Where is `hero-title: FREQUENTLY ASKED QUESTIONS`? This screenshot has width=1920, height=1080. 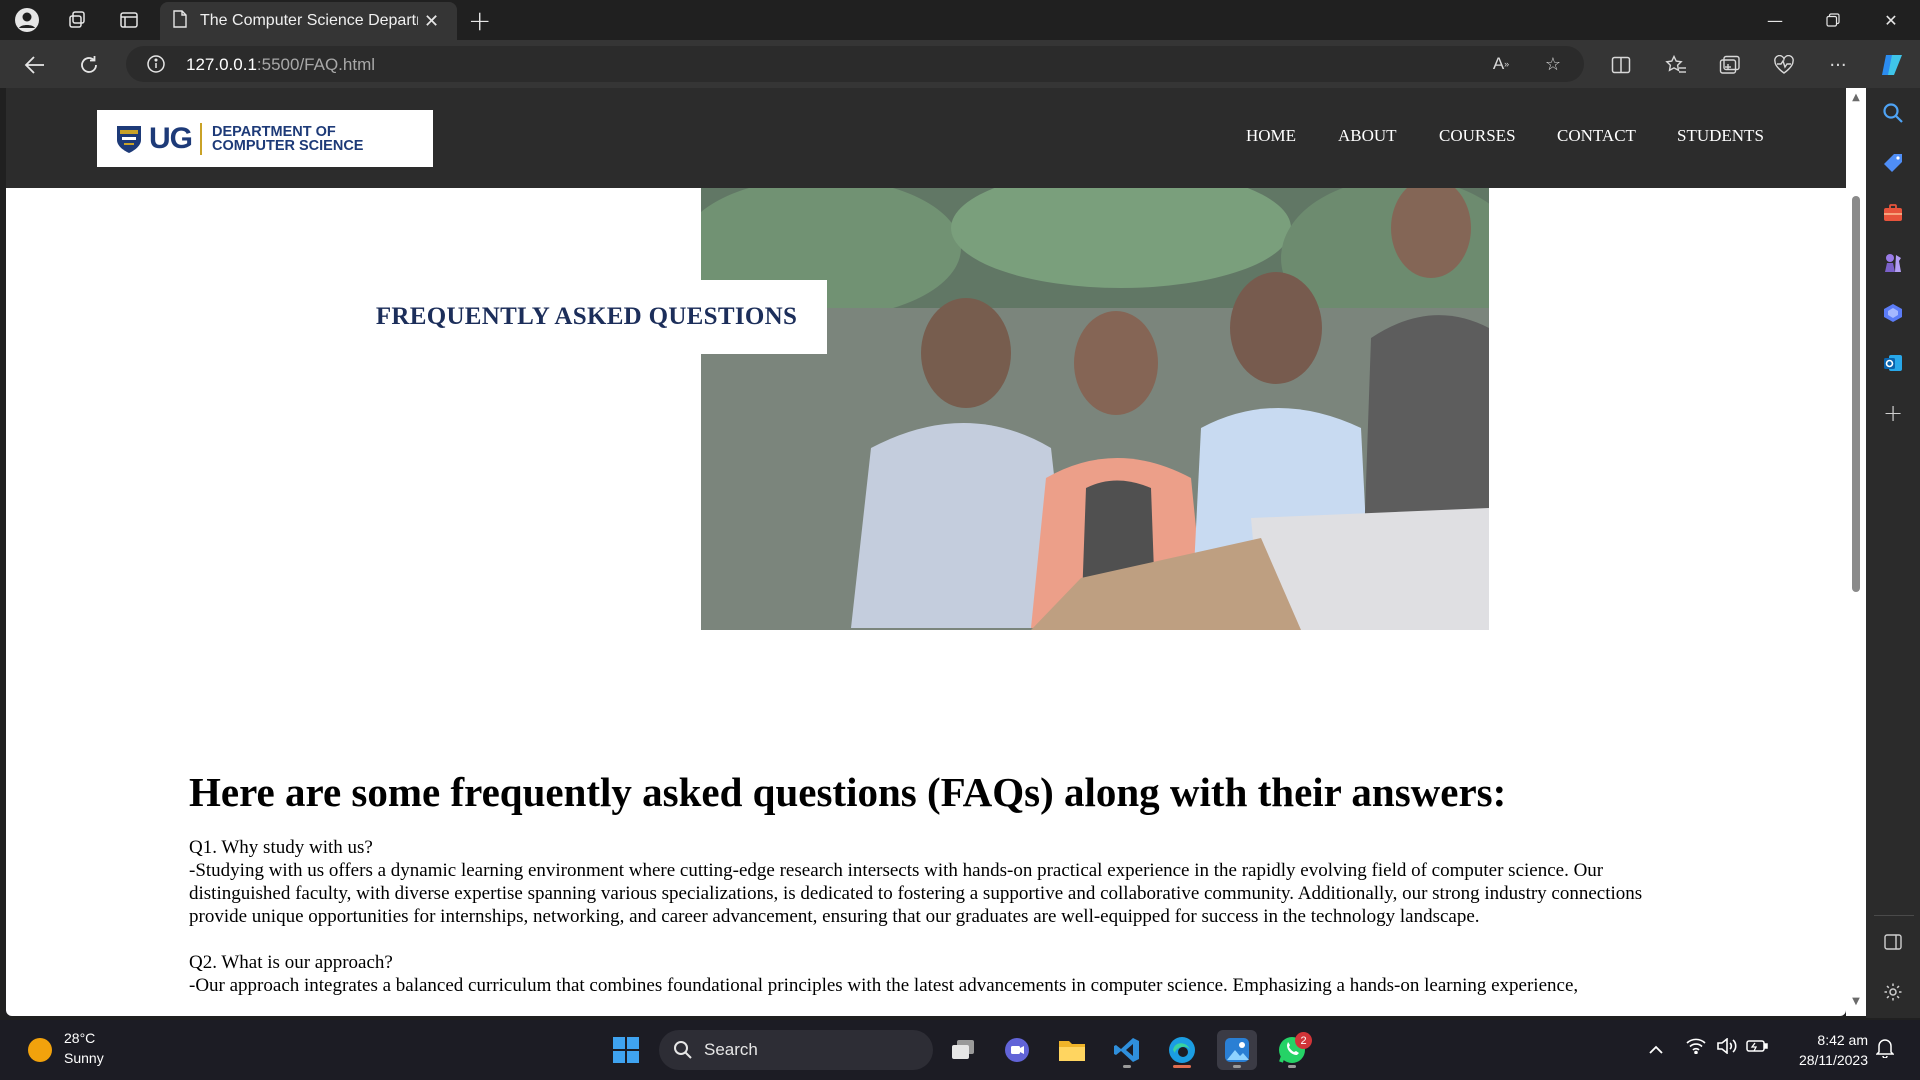 hero-title: FREQUENTLY ASKED QUESTIONS is located at coordinates (586, 316).